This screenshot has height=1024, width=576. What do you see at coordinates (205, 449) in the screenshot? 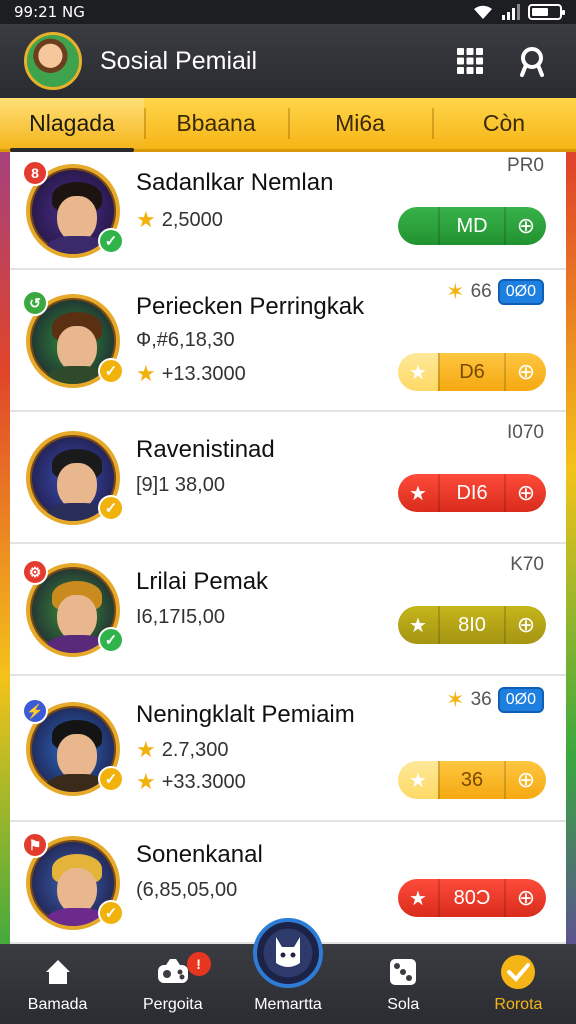
I see `player-name: Ravenistinad` at bounding box center [205, 449].